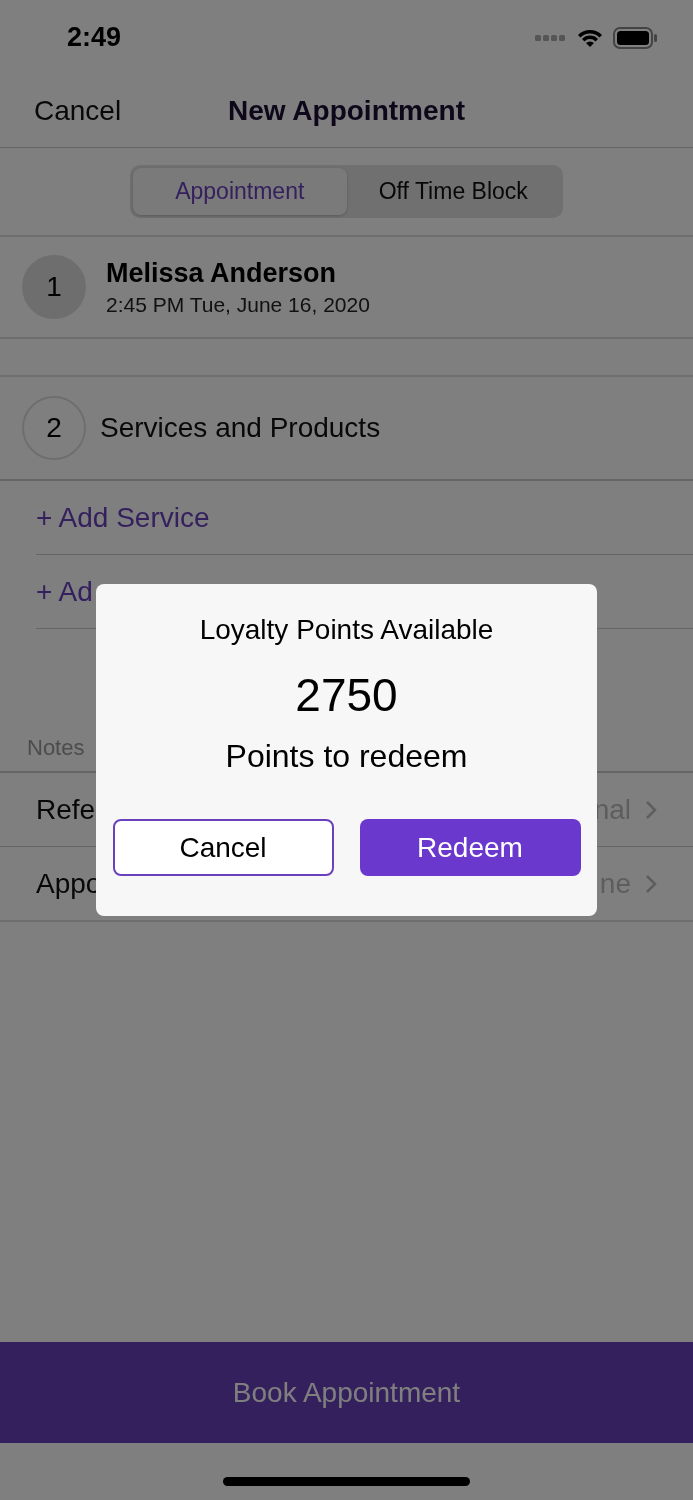  What do you see at coordinates (346, 1392) in the screenshot?
I see `book-appointment-button: Book Appointment` at bounding box center [346, 1392].